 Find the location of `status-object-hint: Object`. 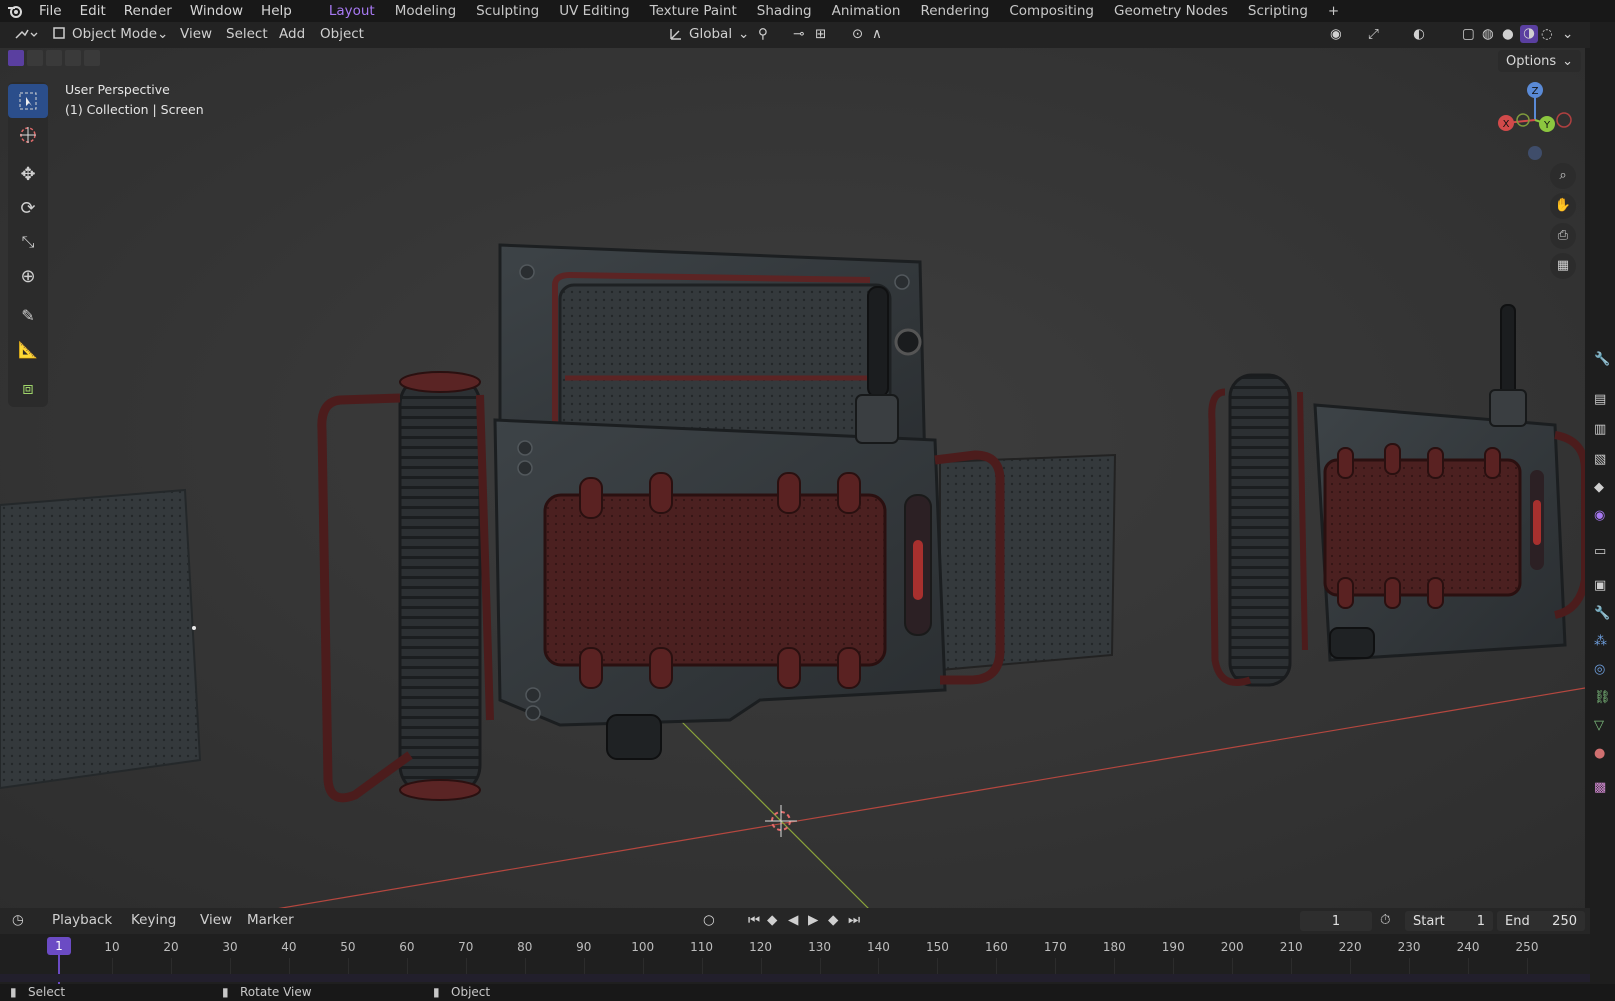

status-object-hint: Object is located at coordinates (471, 992).